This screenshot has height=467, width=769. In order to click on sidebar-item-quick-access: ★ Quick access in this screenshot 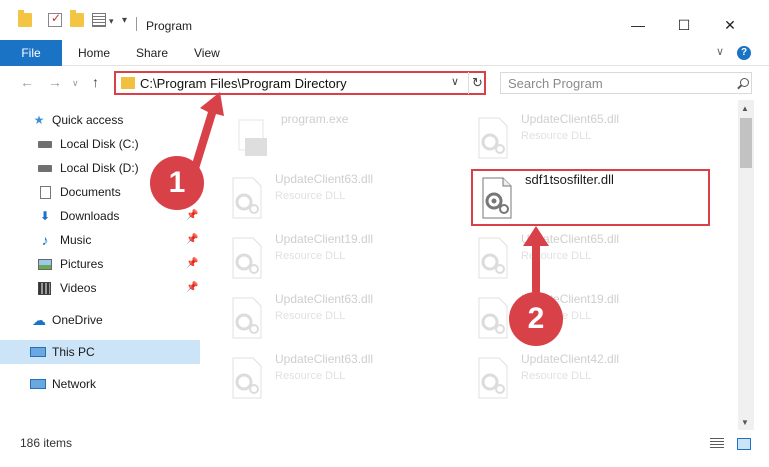, I will do `click(100, 120)`.